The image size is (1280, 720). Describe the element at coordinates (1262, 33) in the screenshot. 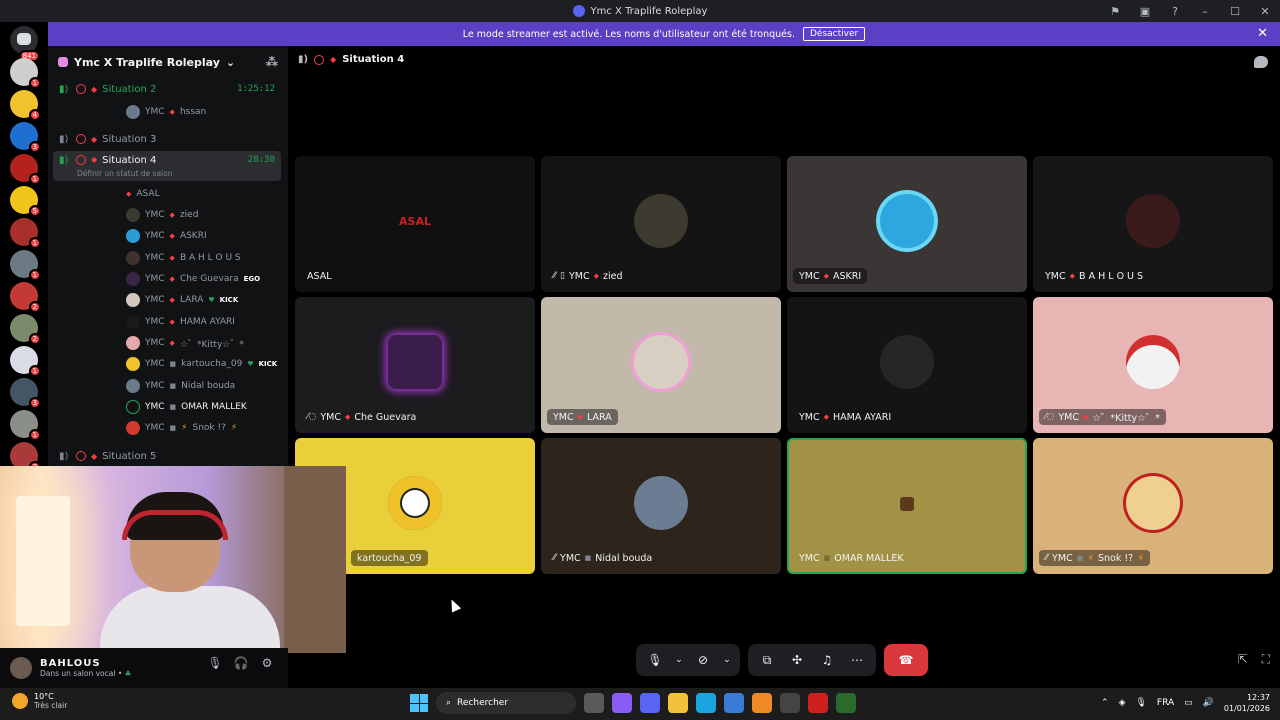

I see `close-icon: ✕` at that location.